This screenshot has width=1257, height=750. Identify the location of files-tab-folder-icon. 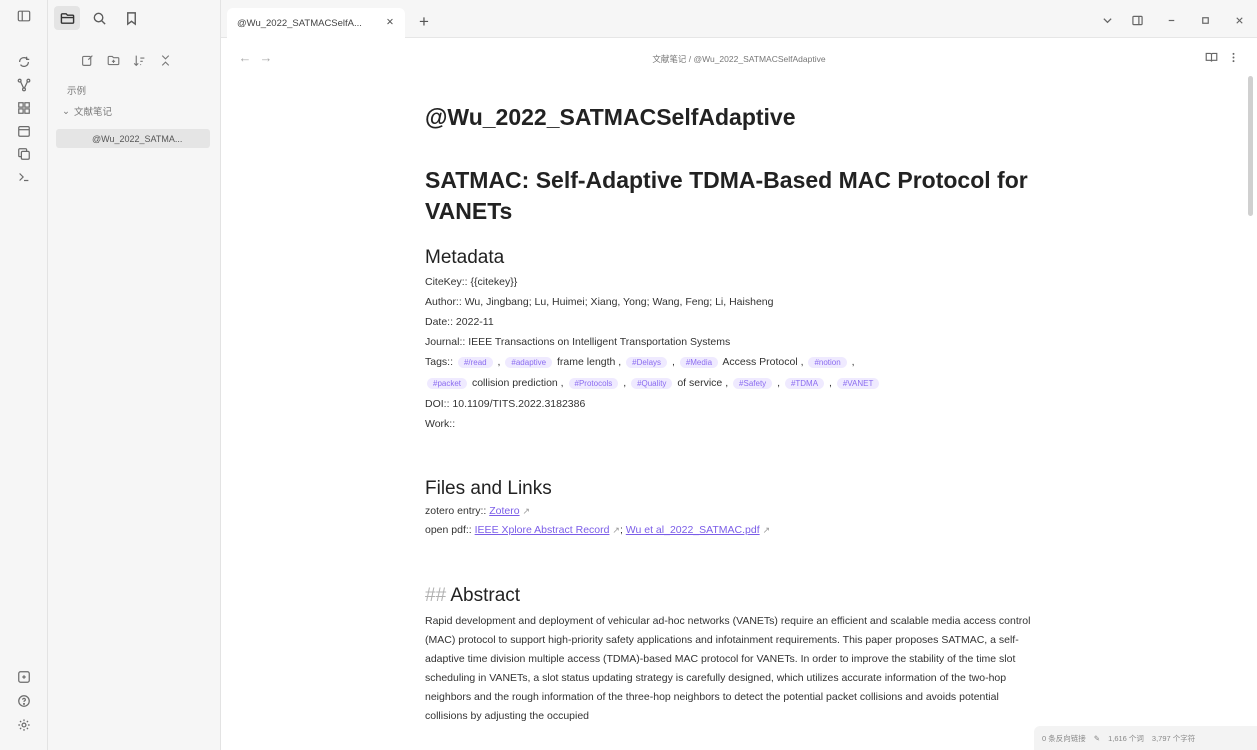
(67, 18).